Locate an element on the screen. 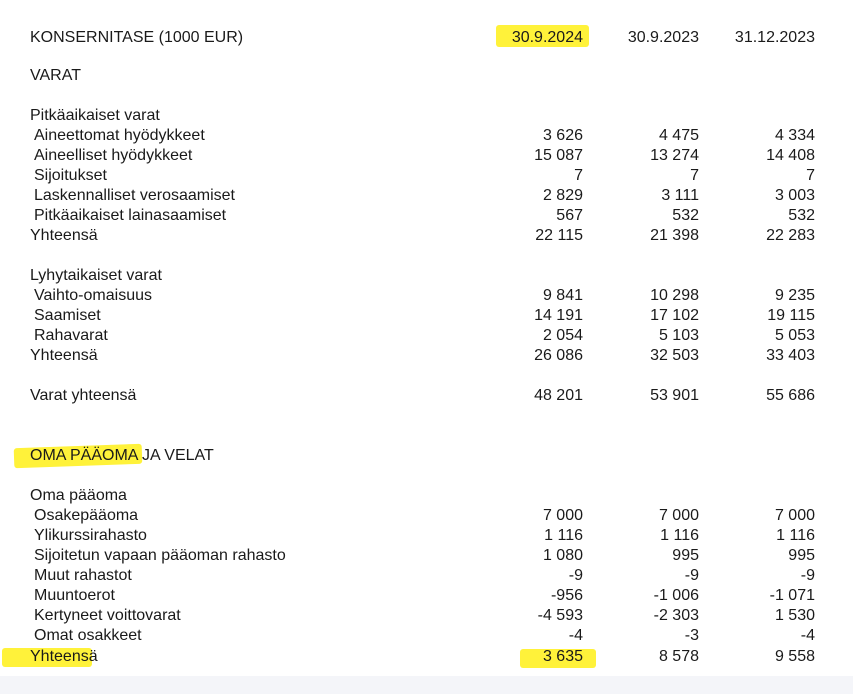 This screenshot has width=853, height=694. value-2023-q3: 13 274 is located at coordinates (674, 155).